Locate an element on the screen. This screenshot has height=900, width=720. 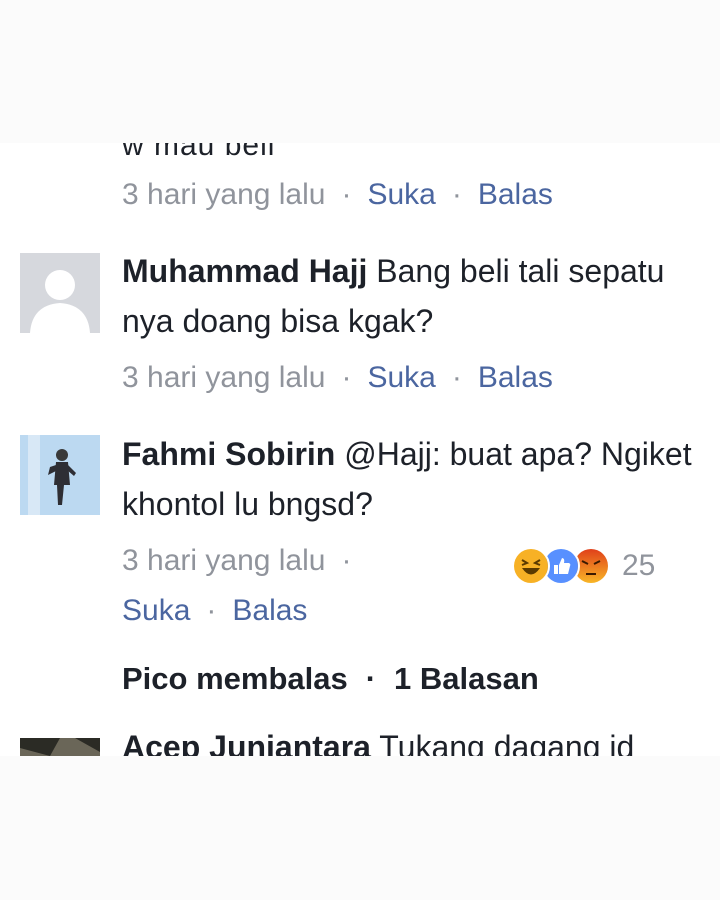
reaction-summary: 25 is located at coordinates (583, 566).